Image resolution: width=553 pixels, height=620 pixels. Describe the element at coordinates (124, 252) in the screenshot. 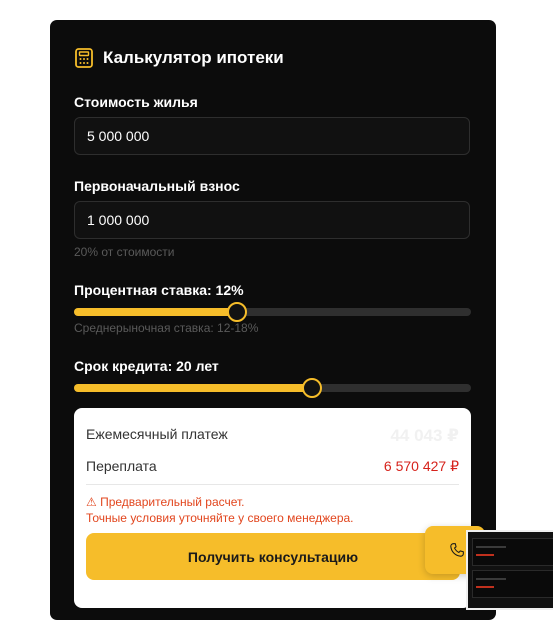

I see `down-payment-hint: 20% от стоимости` at that location.